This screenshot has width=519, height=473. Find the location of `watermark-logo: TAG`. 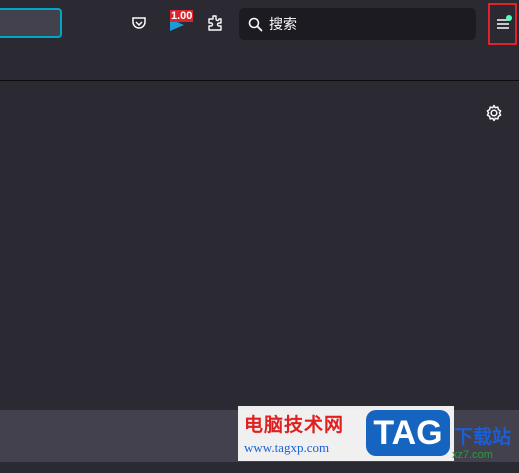

watermark-logo: TAG is located at coordinates (408, 433).